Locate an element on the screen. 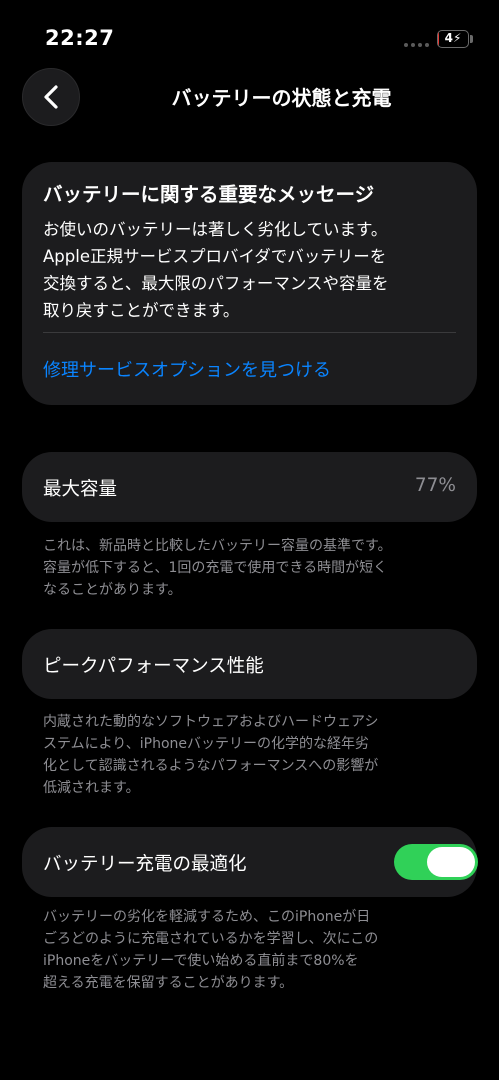  footnote-line: バッテリーの劣化を軽減するため、このiPhoneが日 is located at coordinates (207, 917).